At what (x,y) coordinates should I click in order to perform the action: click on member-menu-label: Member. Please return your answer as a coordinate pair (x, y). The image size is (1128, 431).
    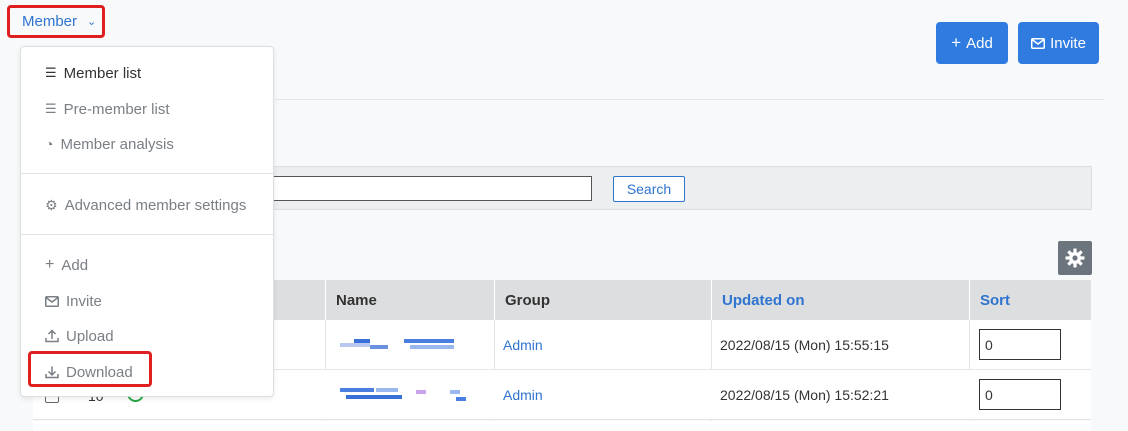
    Looking at the image, I should click on (50, 21).